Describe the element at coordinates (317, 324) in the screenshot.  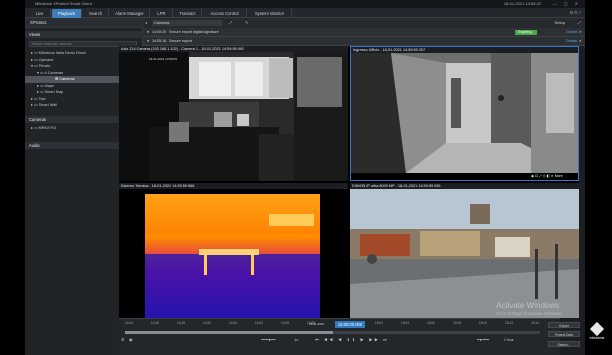
I see `timeline-date: 18-01-2021` at that location.